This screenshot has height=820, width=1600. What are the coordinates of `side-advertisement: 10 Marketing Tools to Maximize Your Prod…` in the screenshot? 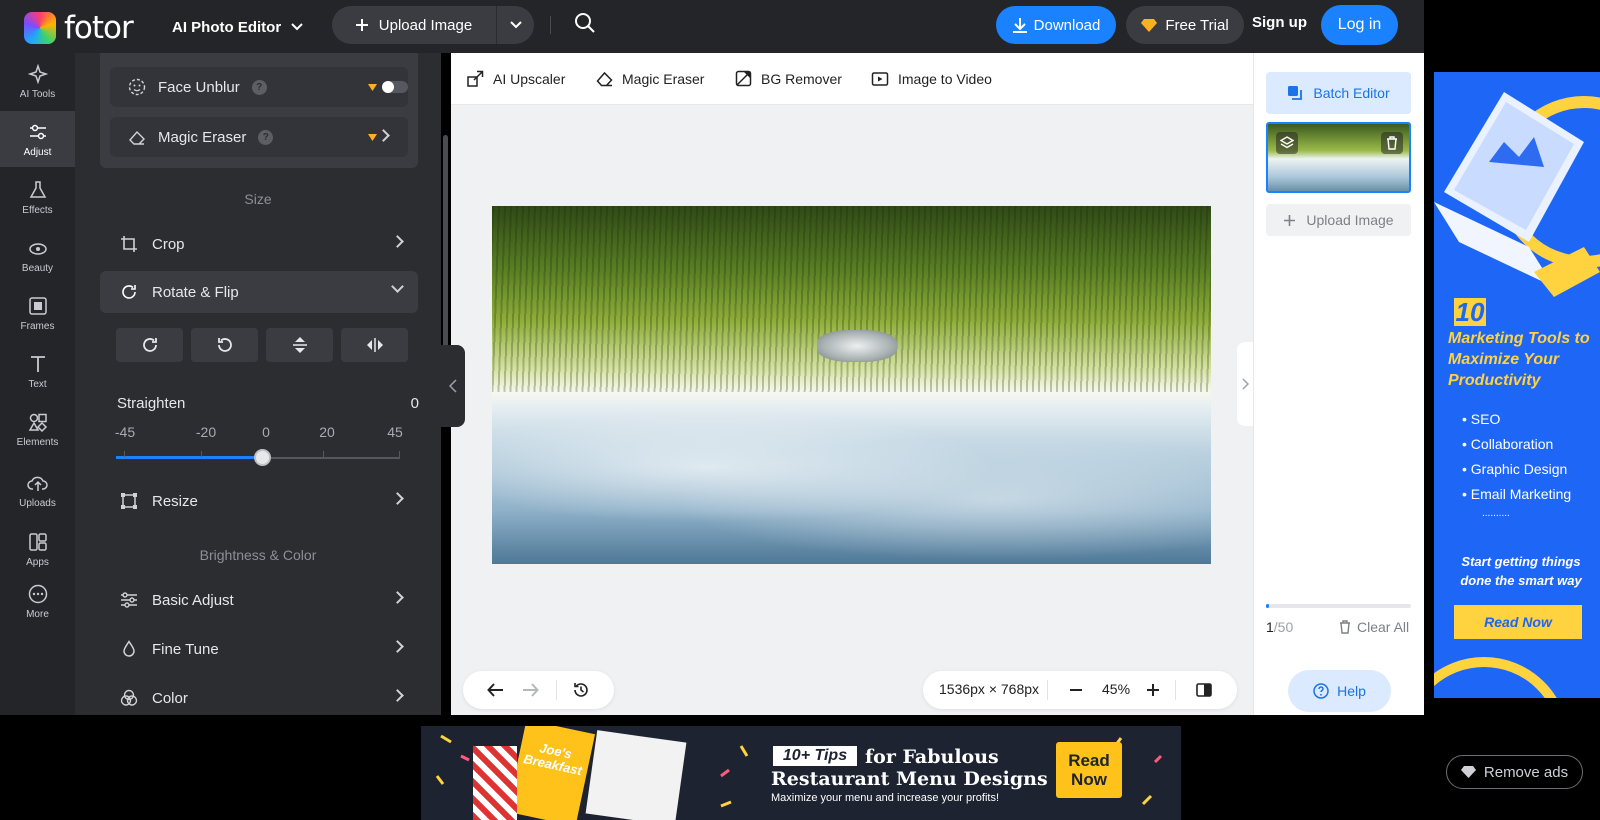 It's located at (1517, 385).